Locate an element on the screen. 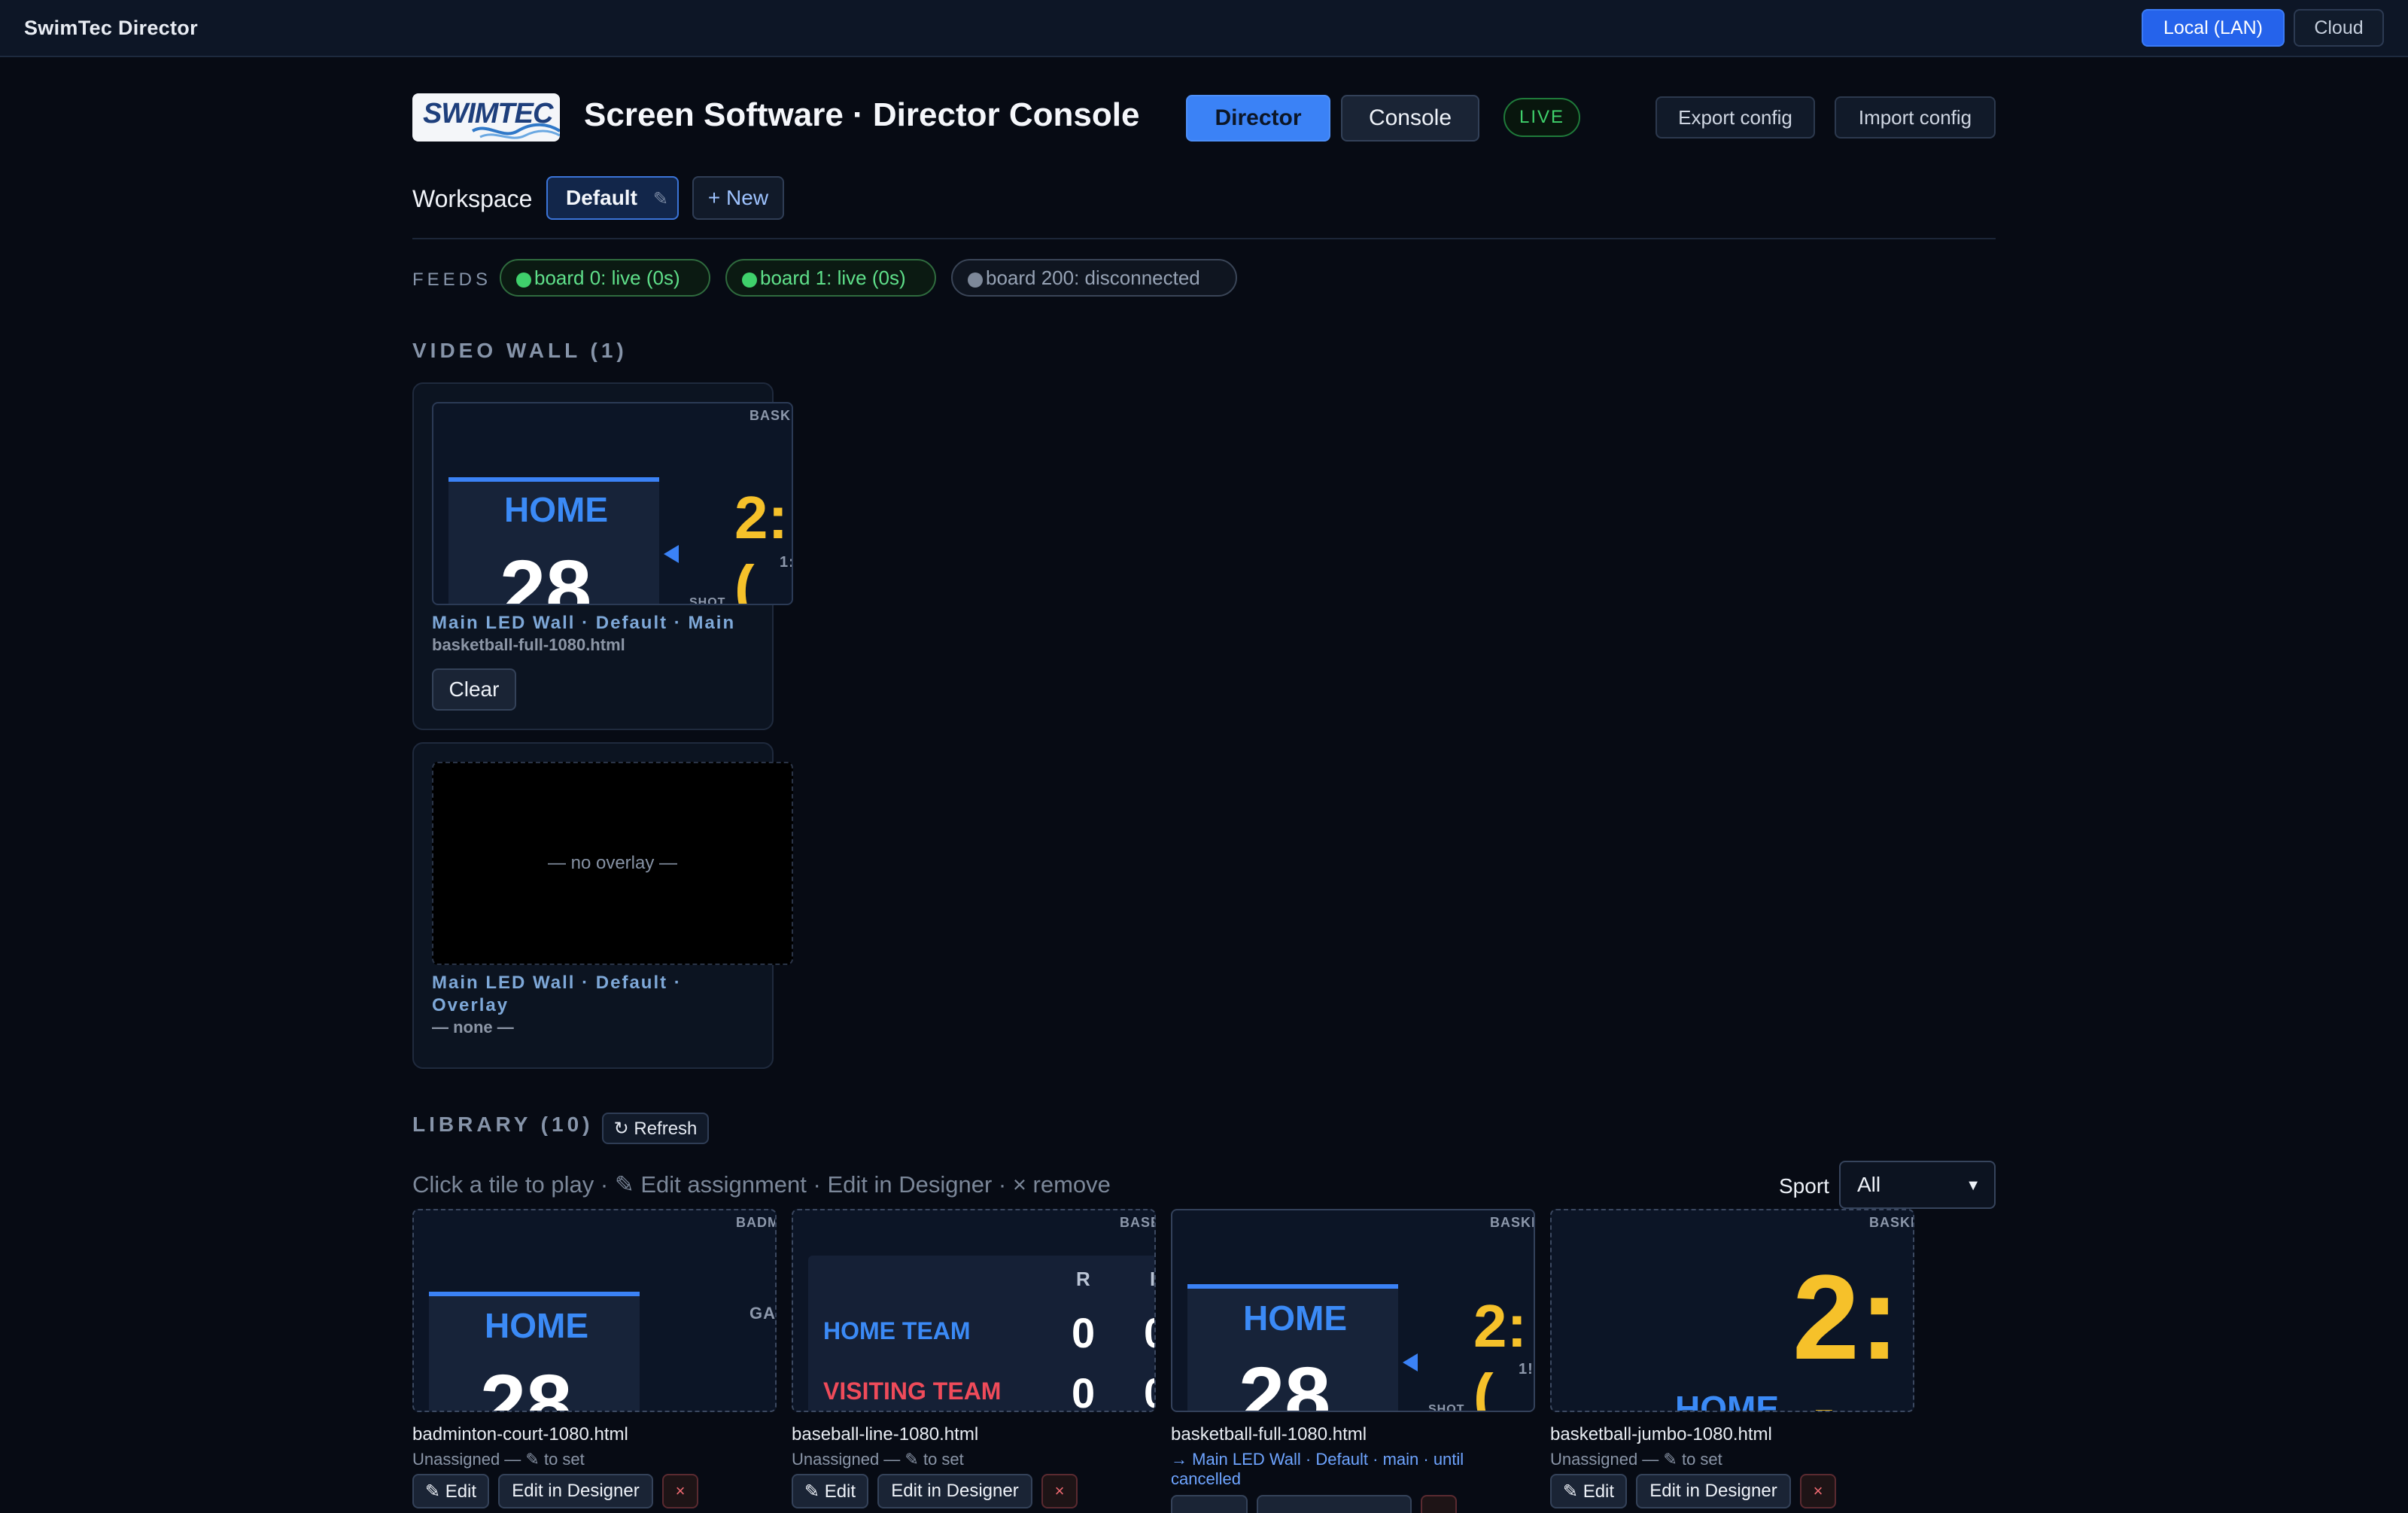  library-tile-badminton: BADM HOME 28 GA is located at coordinates (594, 1310).